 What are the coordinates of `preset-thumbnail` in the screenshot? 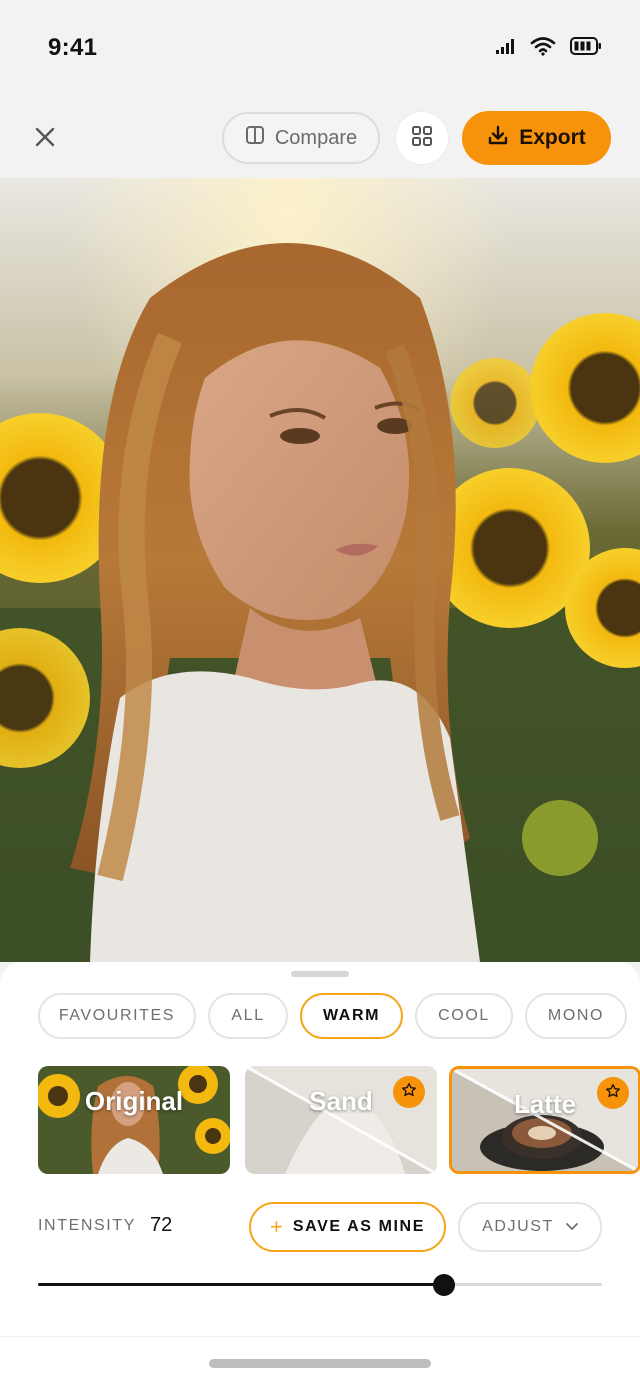 It's located at (134, 1120).